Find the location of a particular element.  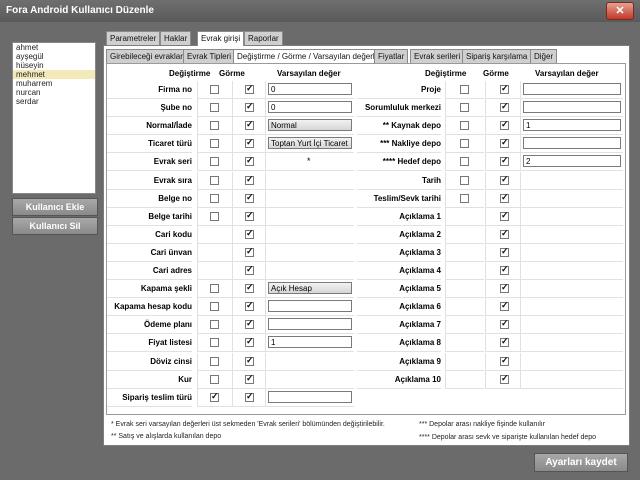

window-title: Fora Android Kullanıcı Düzenle is located at coordinates (80, 10).